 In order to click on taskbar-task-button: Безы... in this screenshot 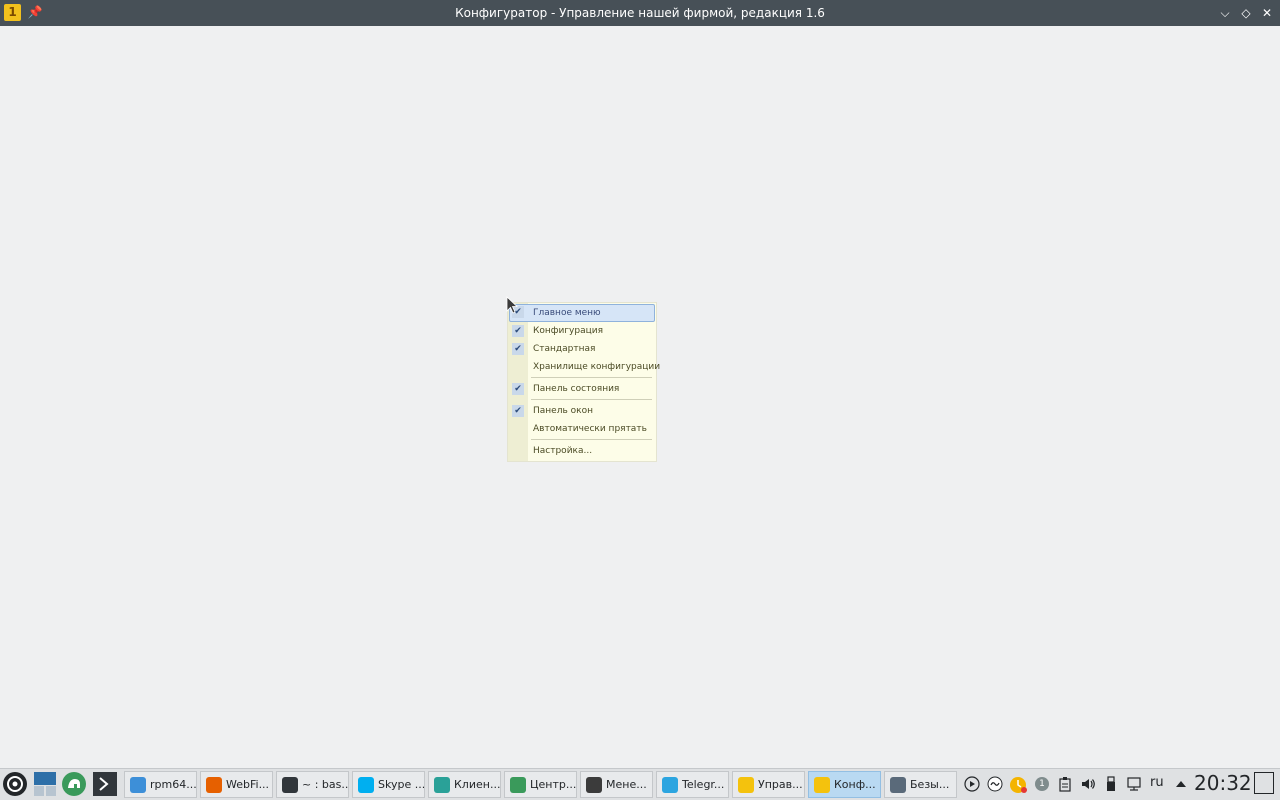, I will do `click(920, 784)`.